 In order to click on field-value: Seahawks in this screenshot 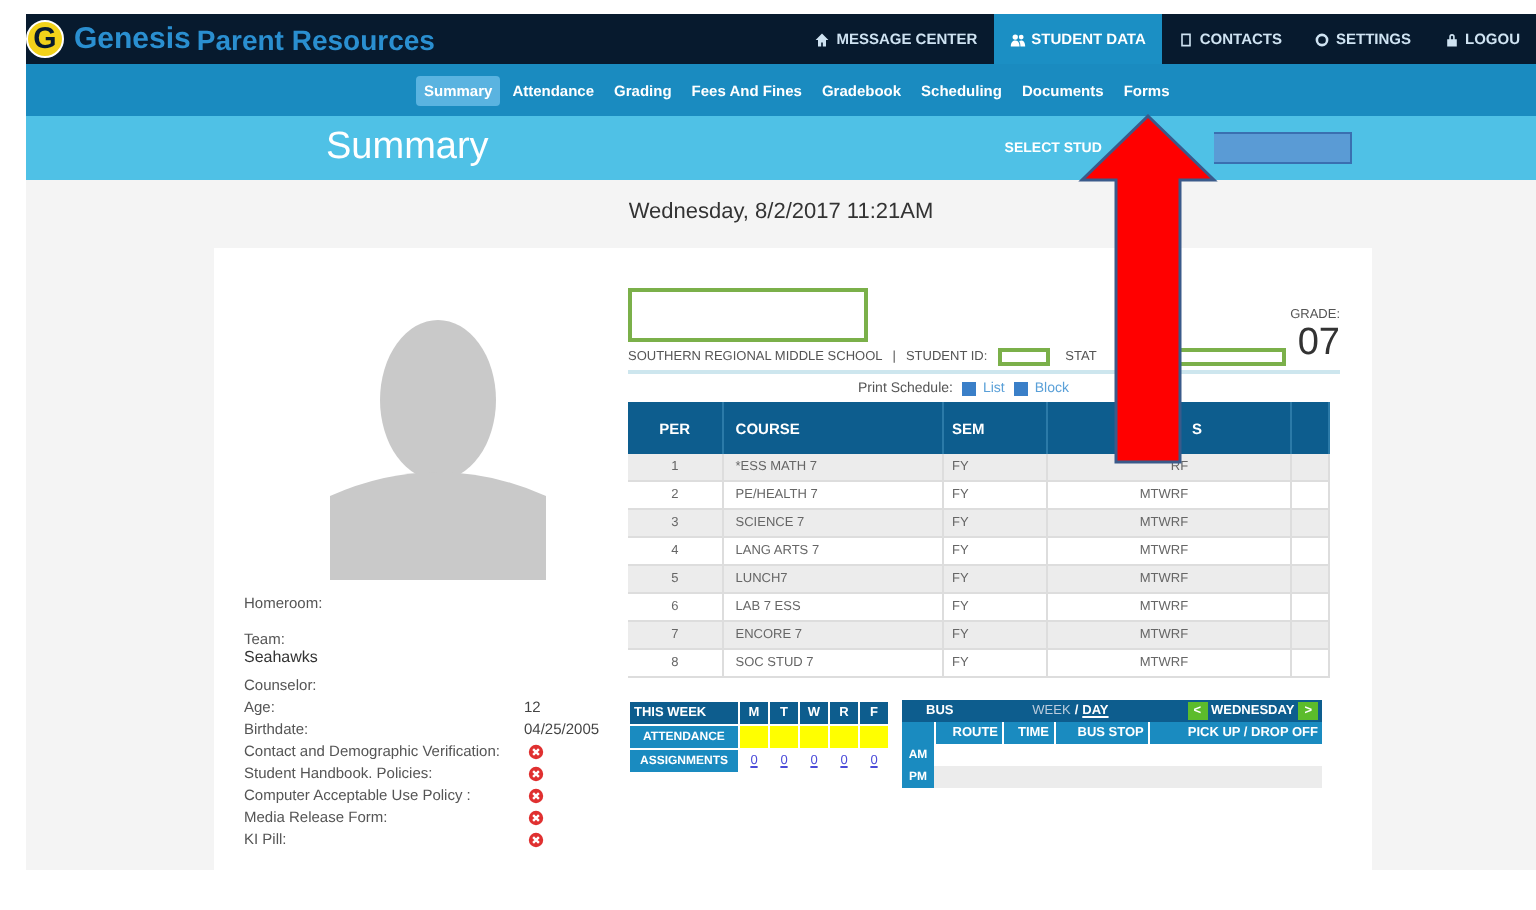, I will do `click(281, 657)`.